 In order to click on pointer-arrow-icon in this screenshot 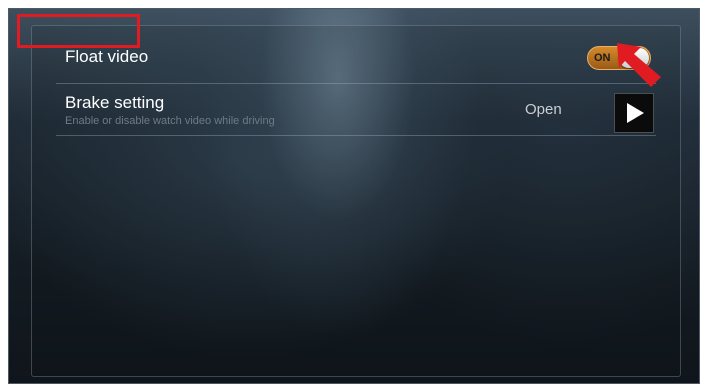, I will do `click(639, 65)`.